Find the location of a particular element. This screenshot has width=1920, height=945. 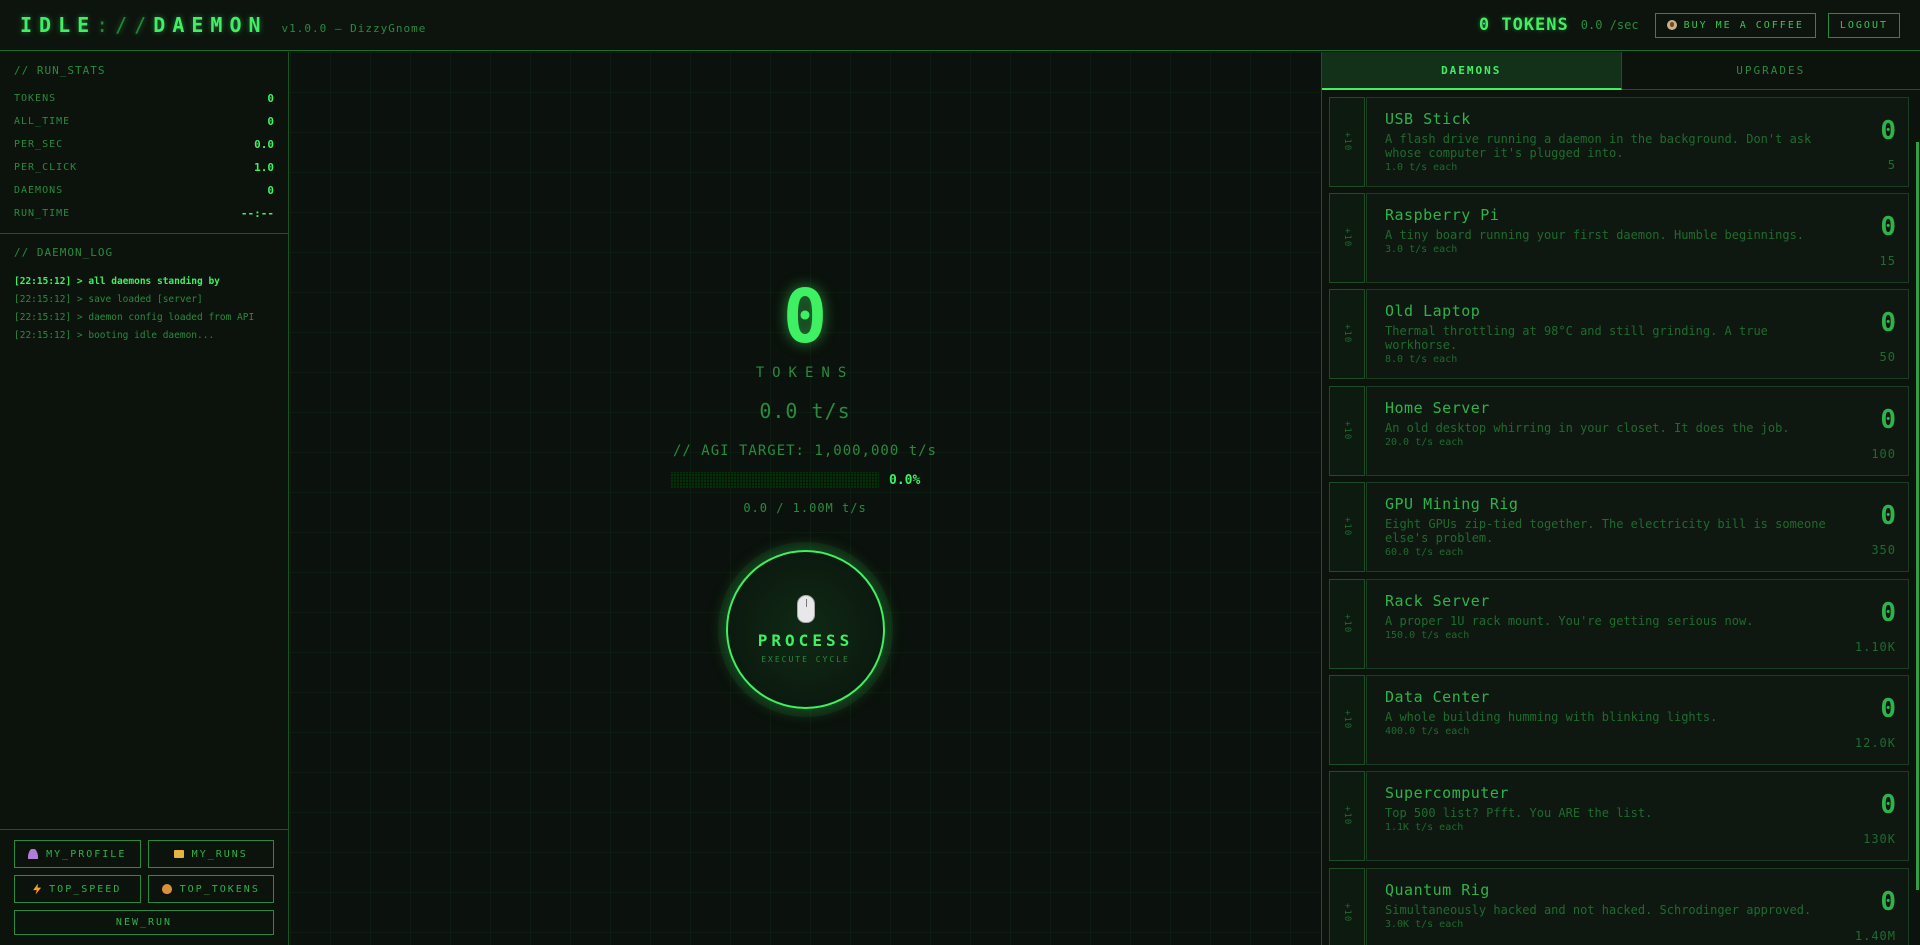

stat-label: ALL_TIME is located at coordinates (42, 121).